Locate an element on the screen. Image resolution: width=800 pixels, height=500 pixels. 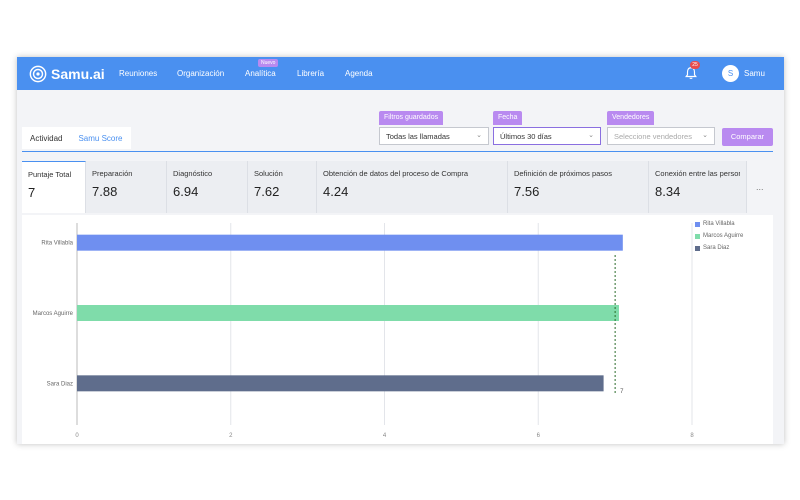
score-card-puntaje-total: Puntaje Total 7 is located at coordinates (54, 187).